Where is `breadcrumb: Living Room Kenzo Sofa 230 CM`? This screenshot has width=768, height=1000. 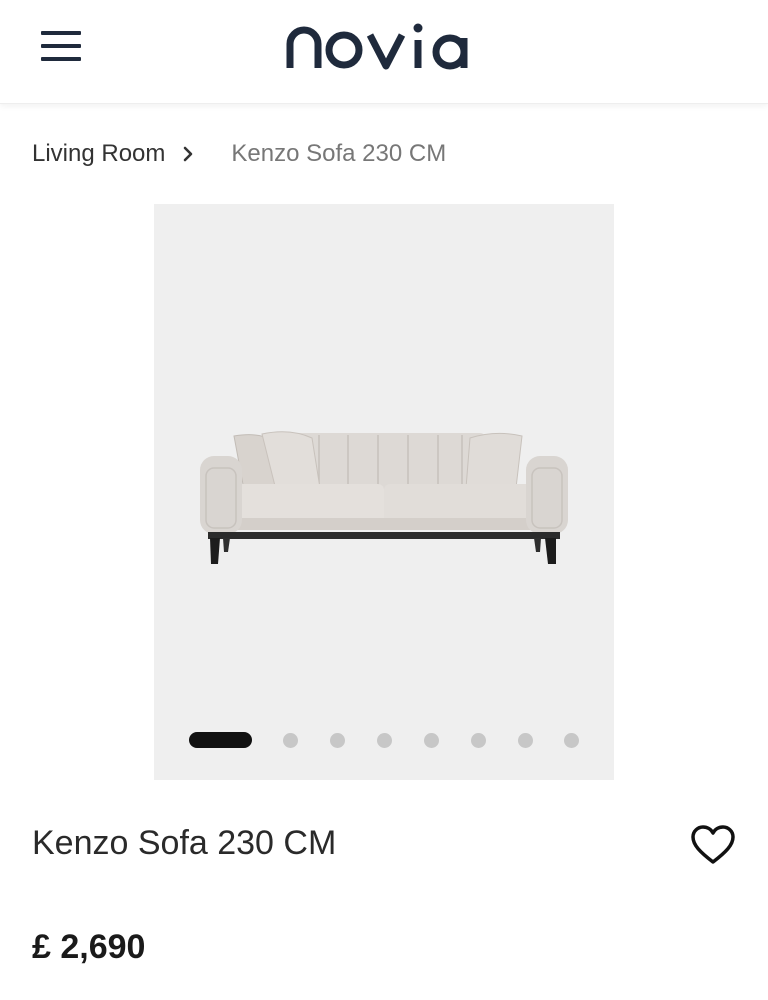
breadcrumb: Living Room Kenzo Sofa 230 CM is located at coordinates (239, 154).